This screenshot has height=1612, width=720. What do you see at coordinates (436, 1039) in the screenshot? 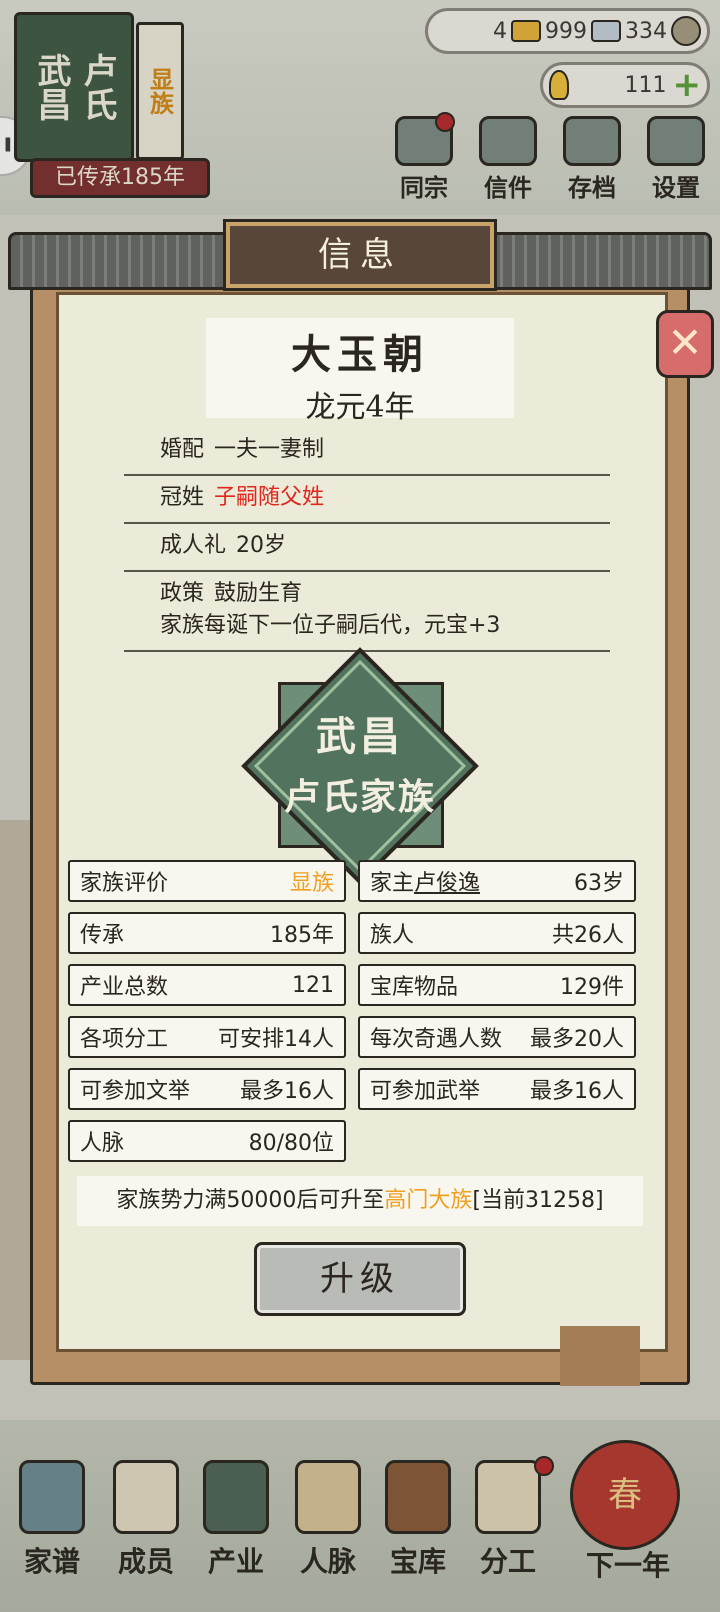
I see `stat-encounter-label: 每次奇遇人数` at bounding box center [436, 1039].